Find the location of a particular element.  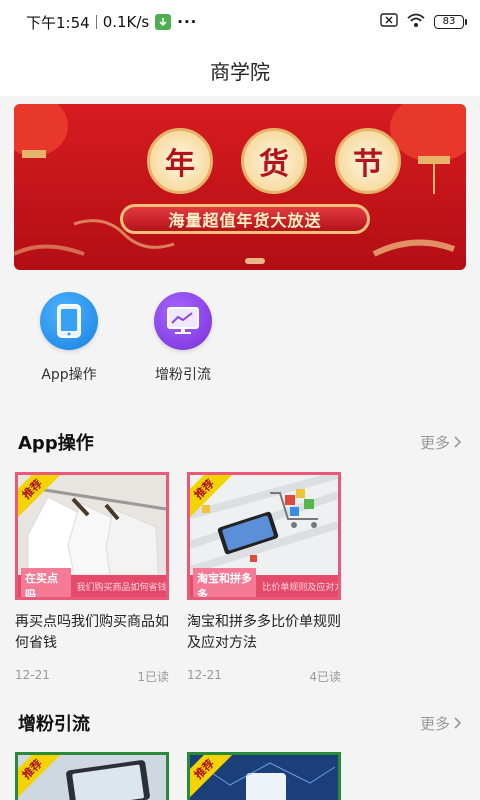

thumbnail-label: 在买点吗 is located at coordinates (46, 582).